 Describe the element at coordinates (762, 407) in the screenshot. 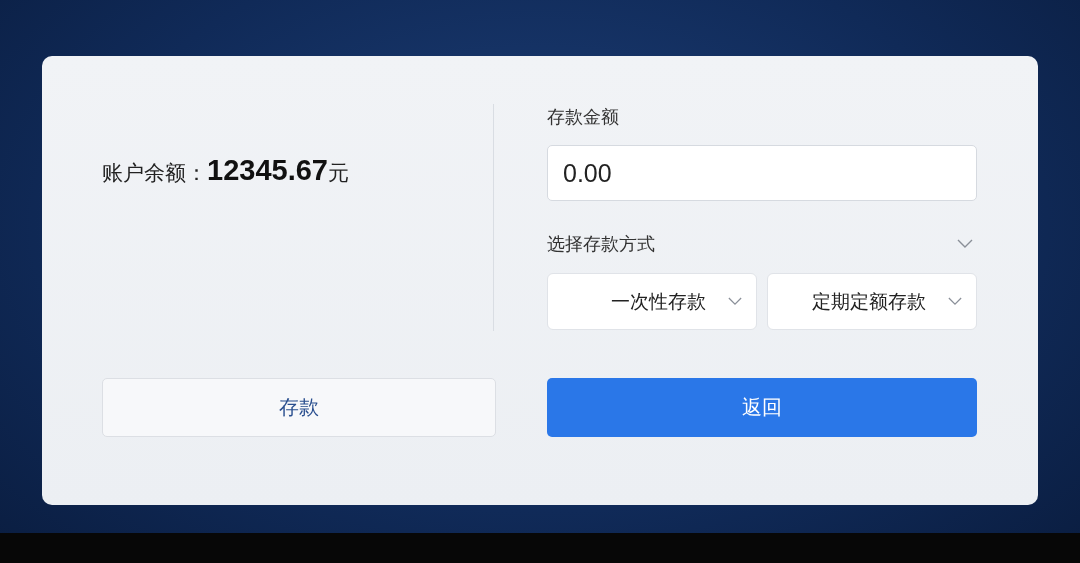

I see `back-button: 返回` at that location.